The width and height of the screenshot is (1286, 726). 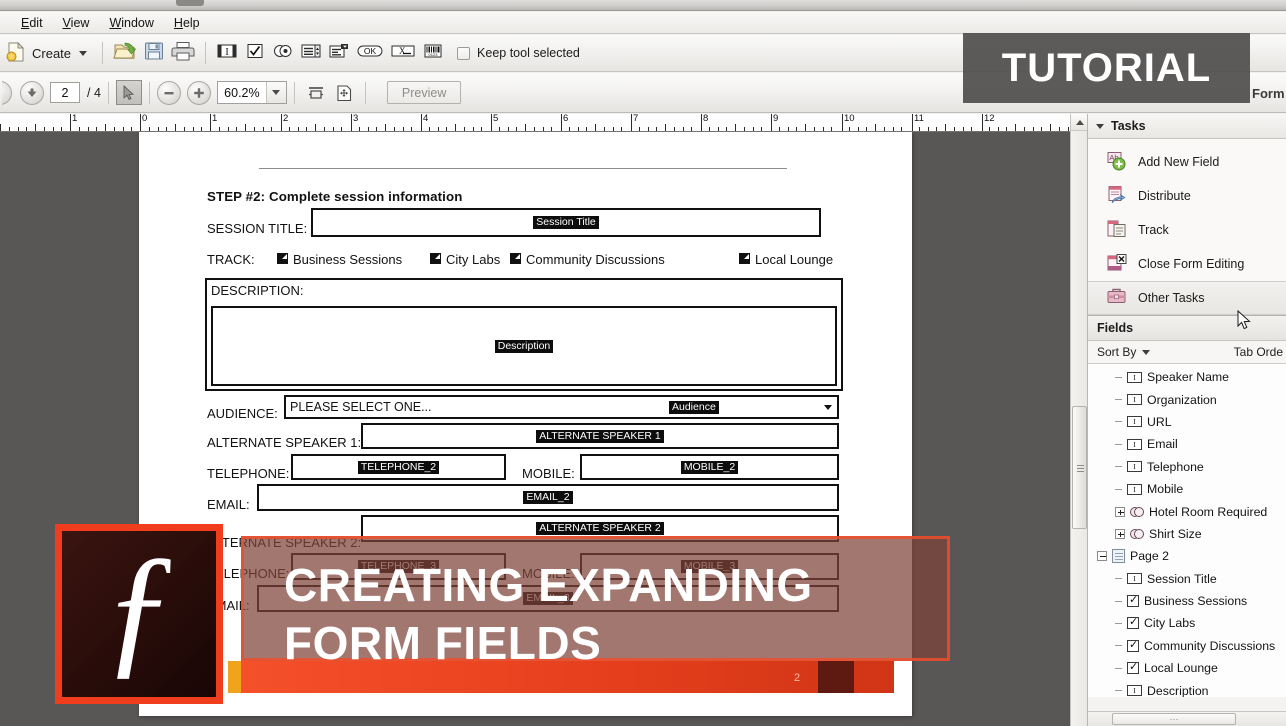 What do you see at coordinates (435, 258) in the screenshot?
I see `track-checkbox-city-labs` at bounding box center [435, 258].